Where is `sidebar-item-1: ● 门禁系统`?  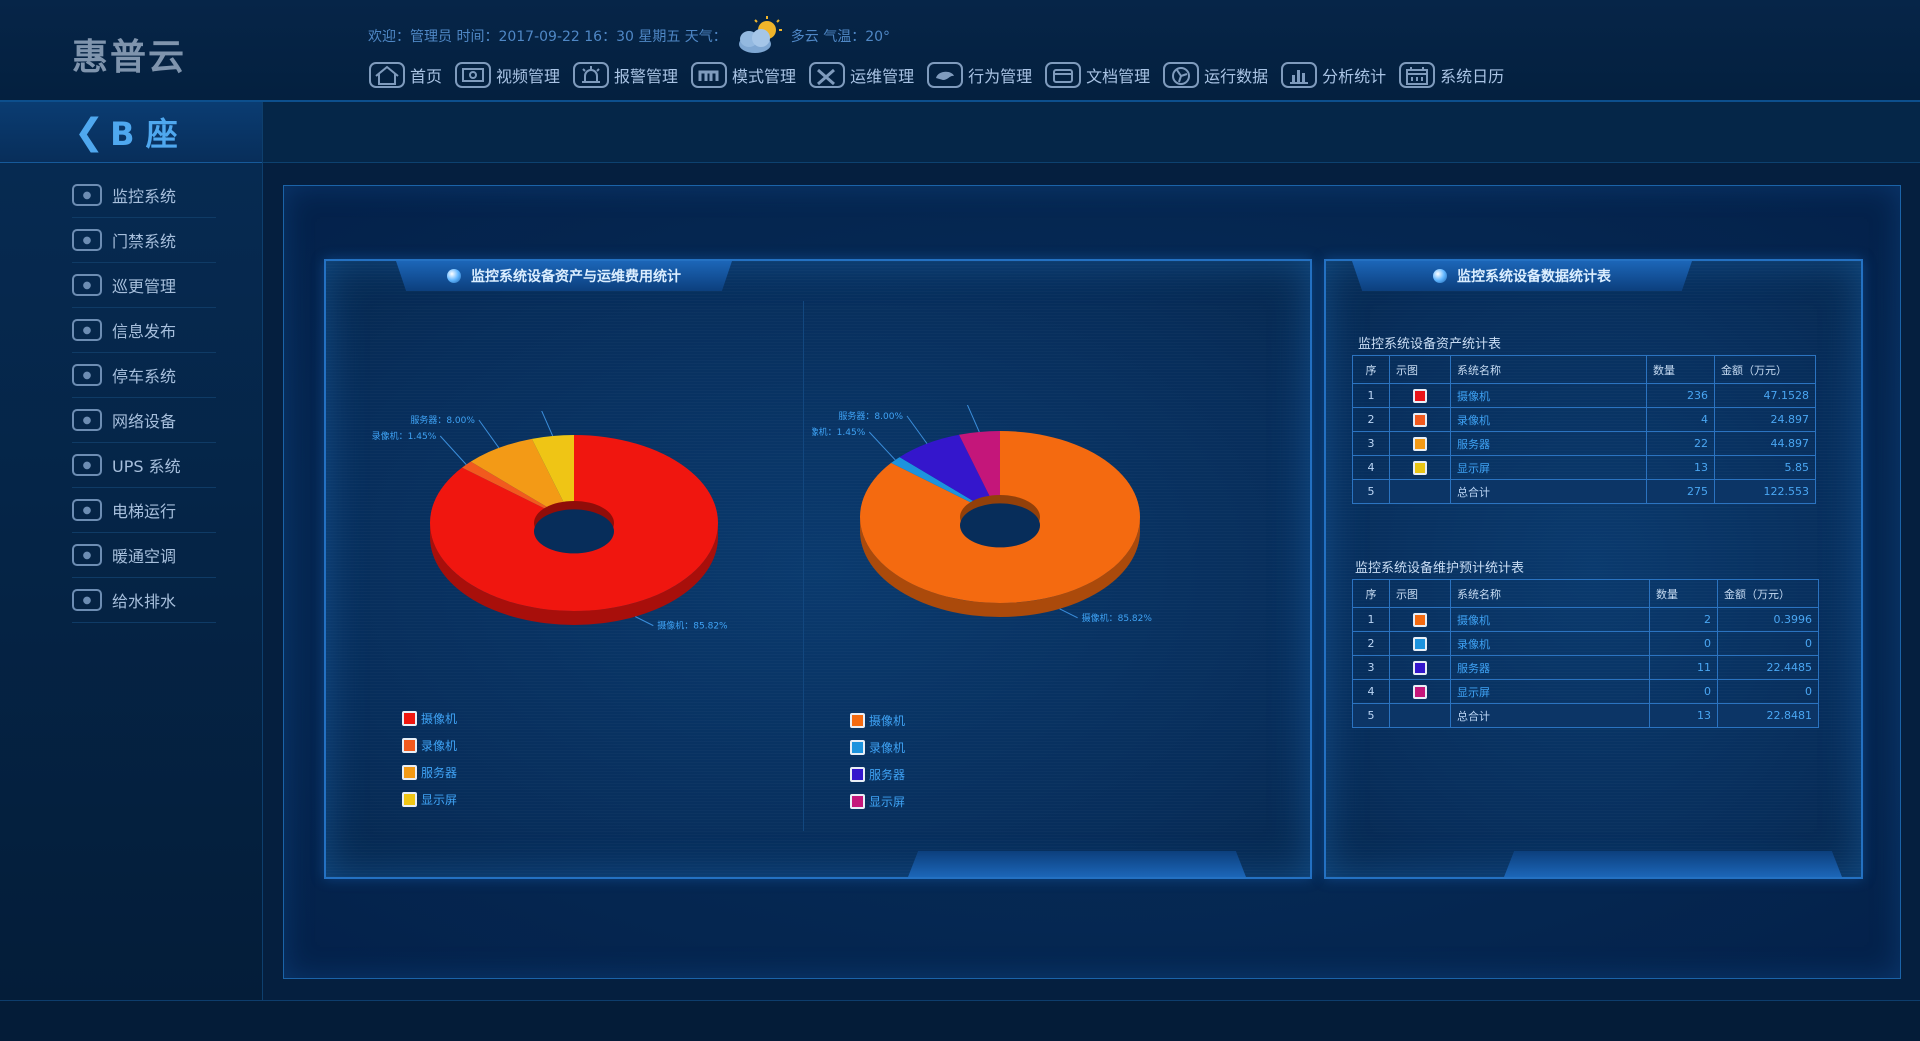
sidebar-item-1: ● 门禁系统 is located at coordinates (144, 240).